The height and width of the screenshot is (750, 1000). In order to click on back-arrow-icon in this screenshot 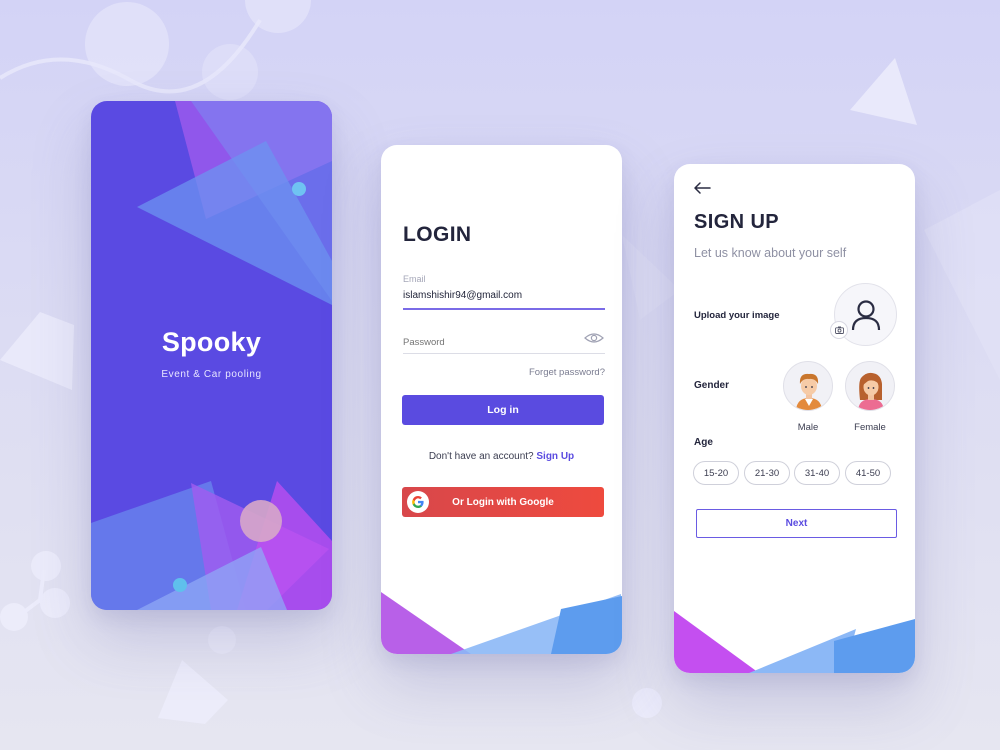, I will do `click(702, 188)`.